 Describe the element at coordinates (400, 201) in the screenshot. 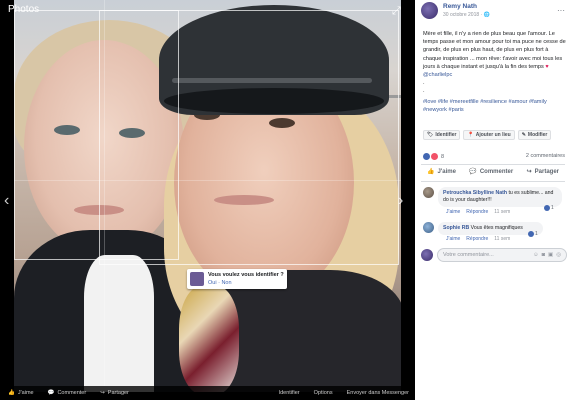

I see `next-arrow-icon: ›` at that location.